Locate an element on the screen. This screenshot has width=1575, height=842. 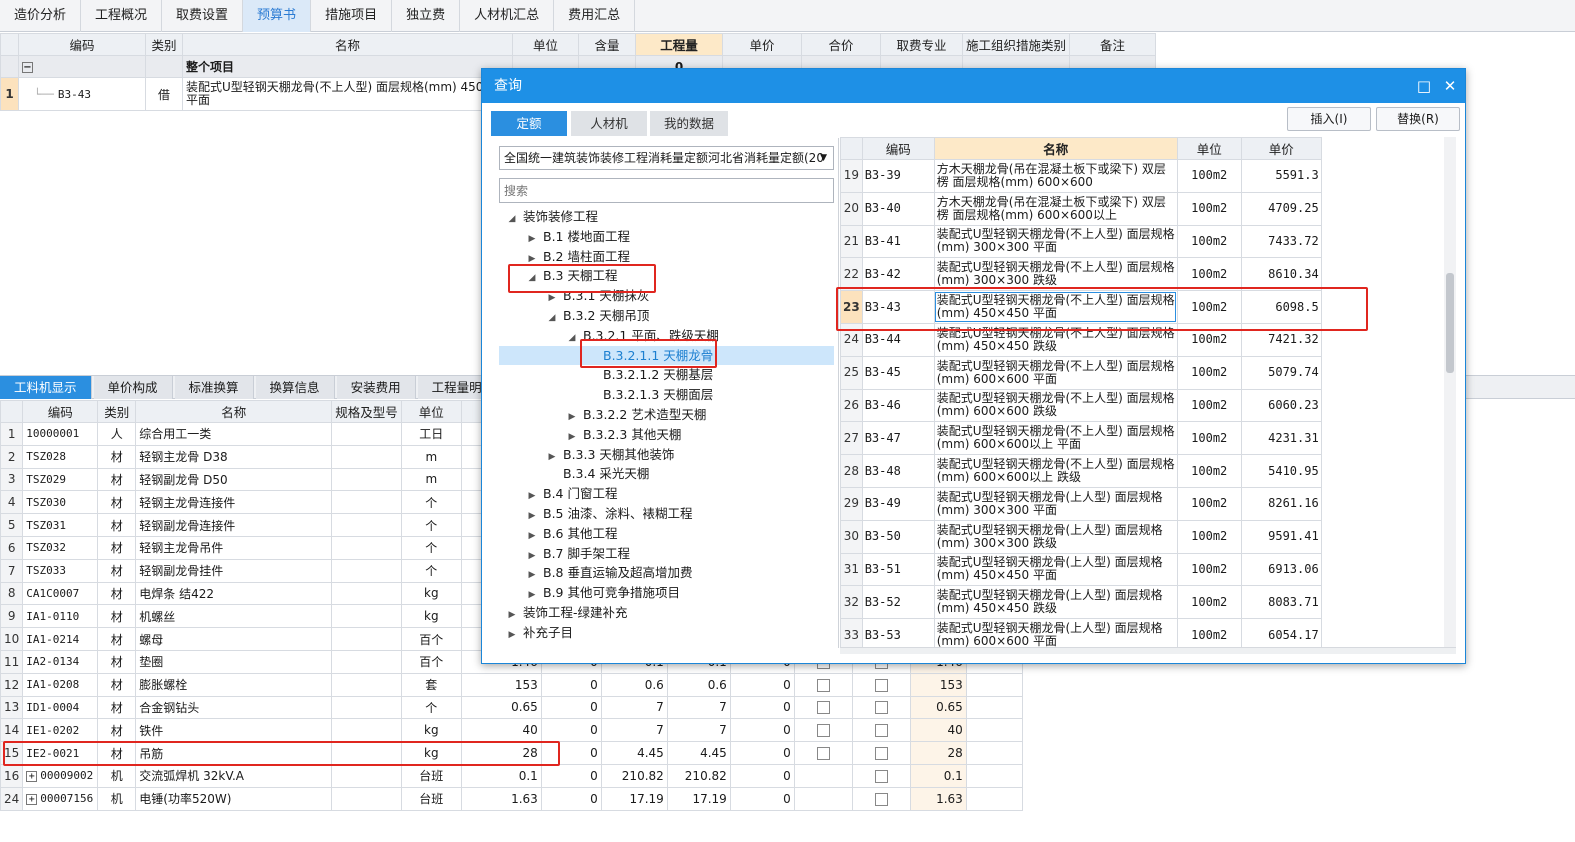
column-header: 规格及型号 is located at coordinates (366, 411).